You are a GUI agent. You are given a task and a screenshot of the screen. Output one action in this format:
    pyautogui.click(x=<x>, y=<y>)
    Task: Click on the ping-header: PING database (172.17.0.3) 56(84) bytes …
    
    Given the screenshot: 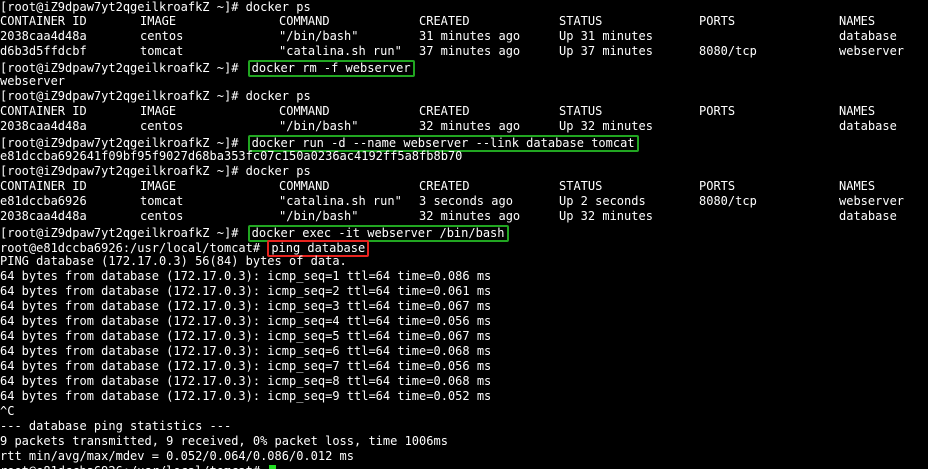 What is the action you would take?
    pyautogui.click(x=173, y=261)
    